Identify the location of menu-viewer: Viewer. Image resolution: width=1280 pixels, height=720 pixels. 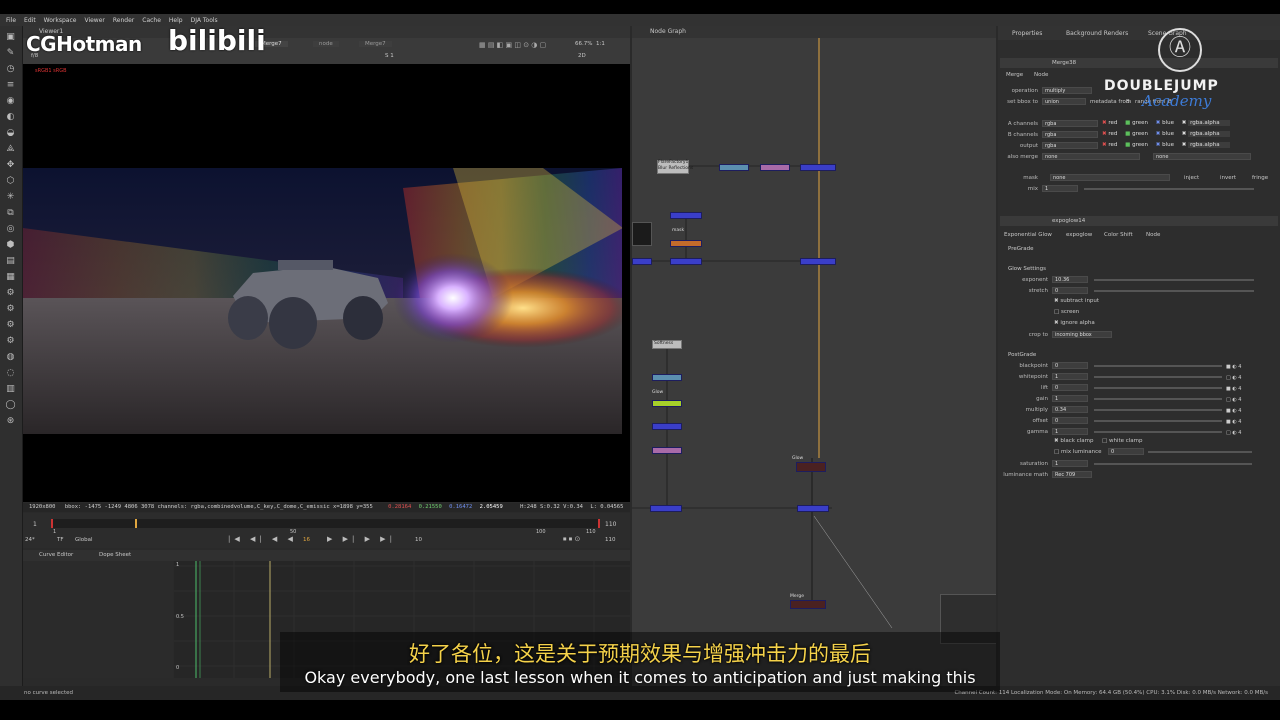
(94, 20).